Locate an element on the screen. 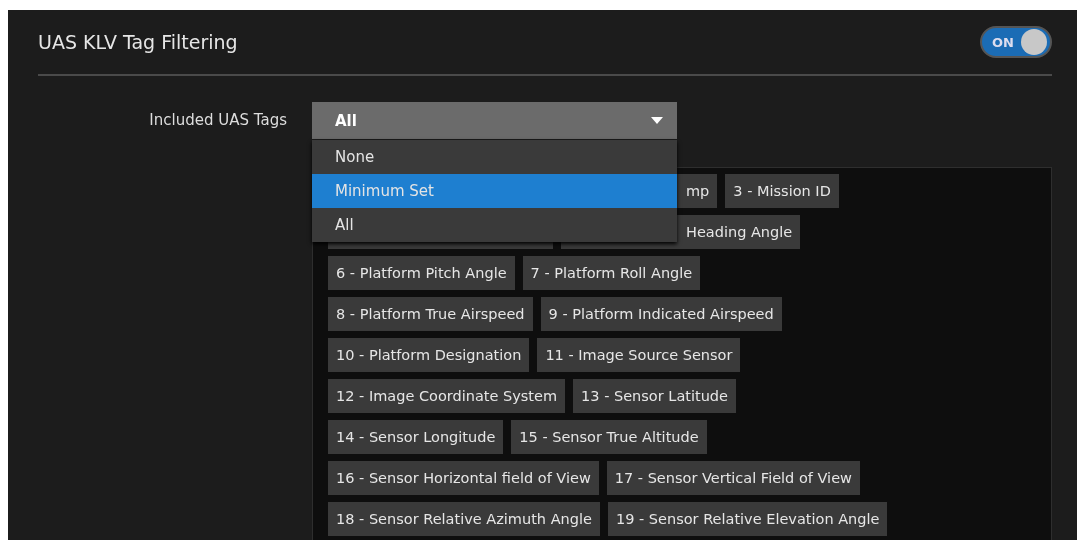  field-label: Included UAS Tags is located at coordinates (217, 120).